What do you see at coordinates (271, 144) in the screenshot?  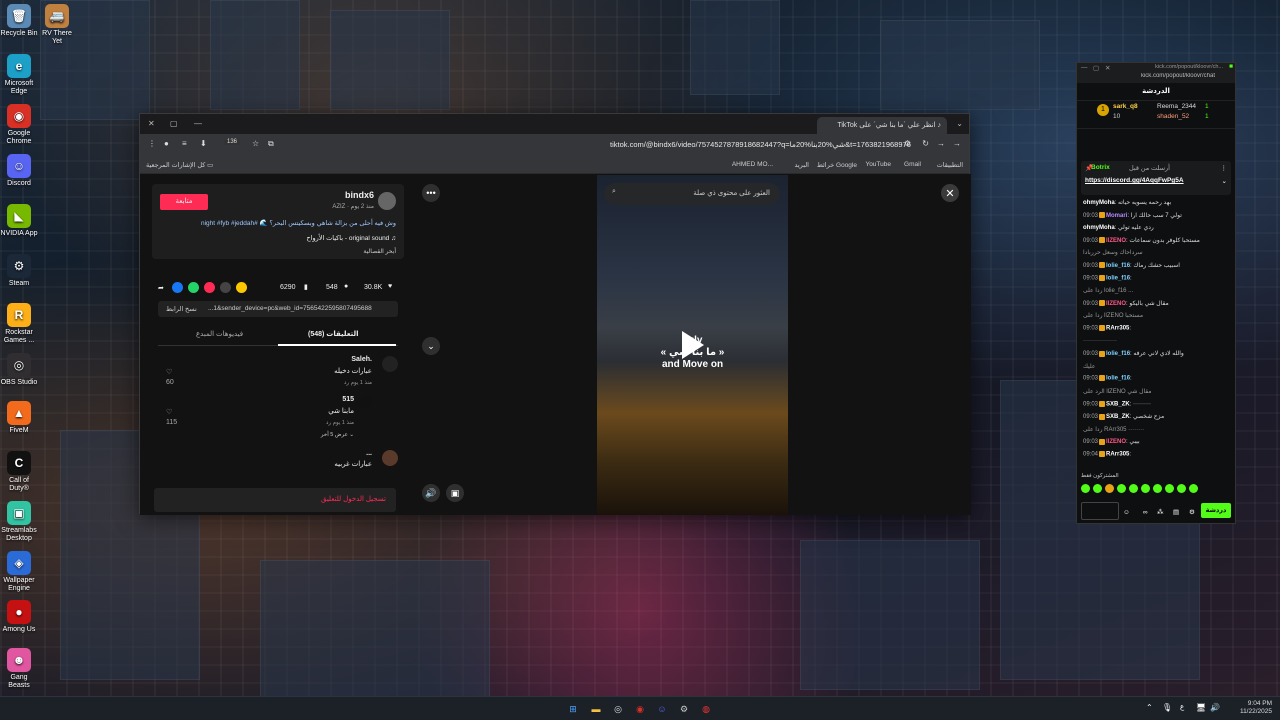 I see `screen-share-icon: ⧉` at bounding box center [271, 144].